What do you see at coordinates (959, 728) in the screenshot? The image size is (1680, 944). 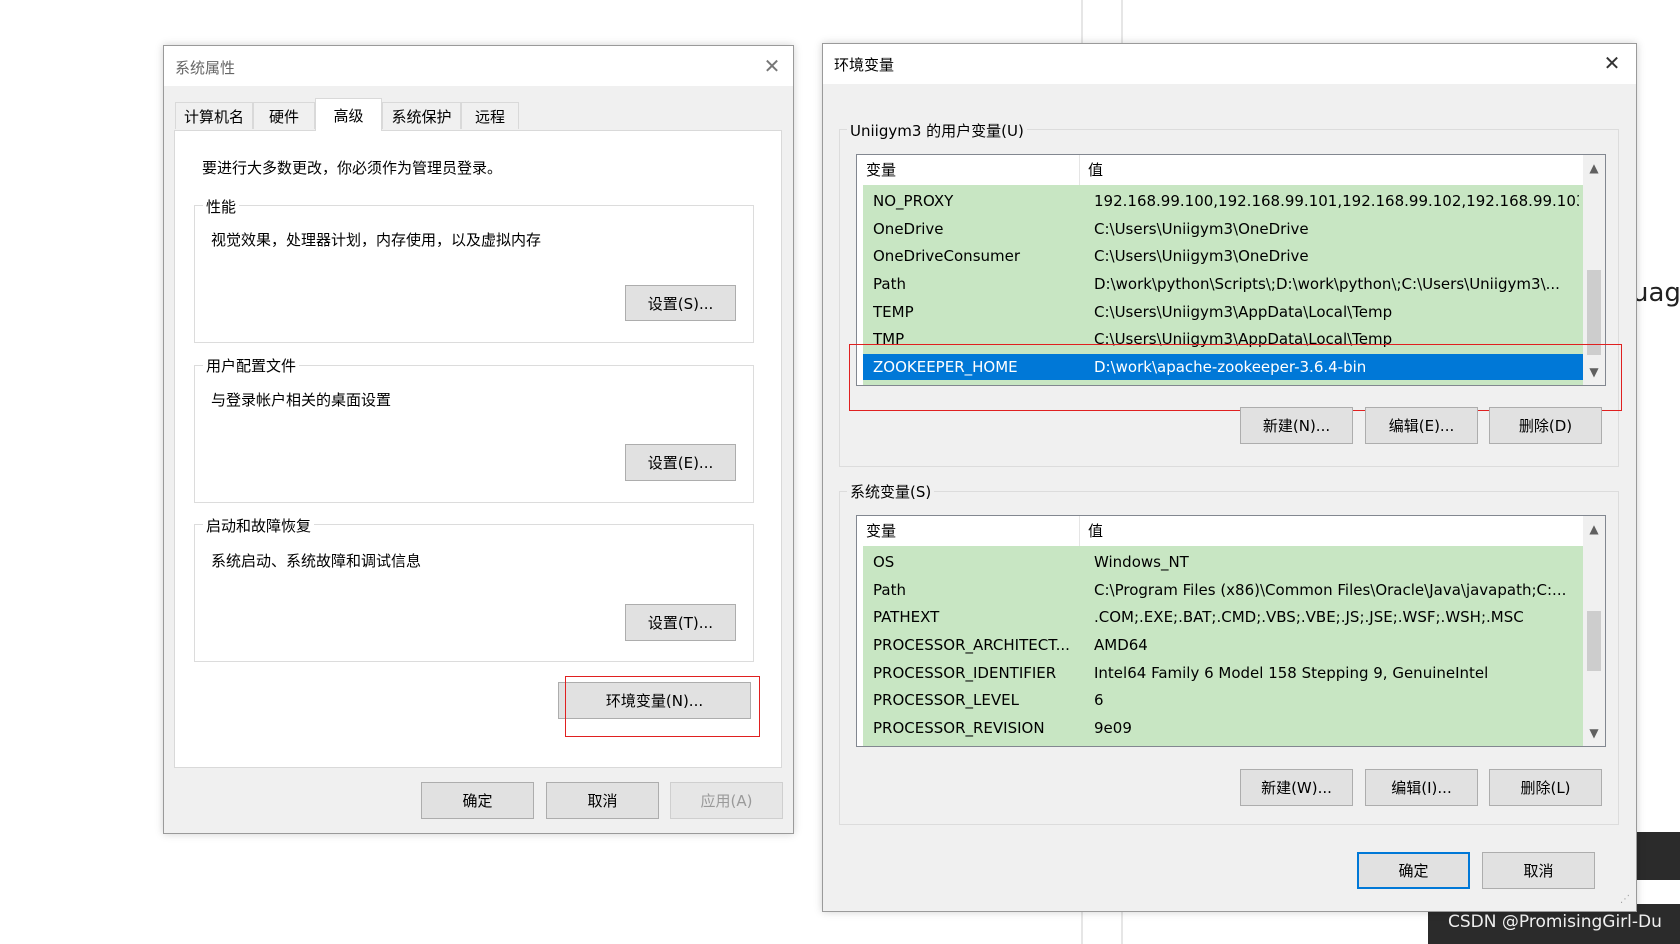 I see `variable-name: PROCESSOR_REVISION` at bounding box center [959, 728].